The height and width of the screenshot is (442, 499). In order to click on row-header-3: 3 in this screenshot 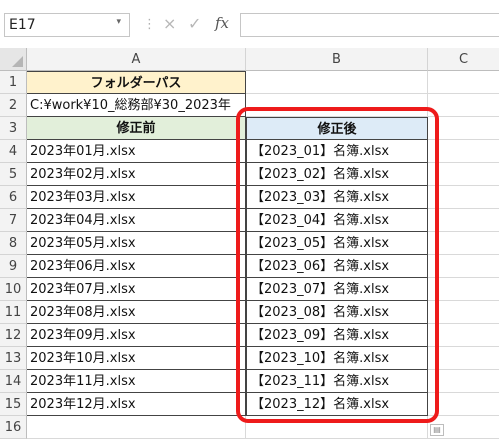, I will do `click(13, 128)`.